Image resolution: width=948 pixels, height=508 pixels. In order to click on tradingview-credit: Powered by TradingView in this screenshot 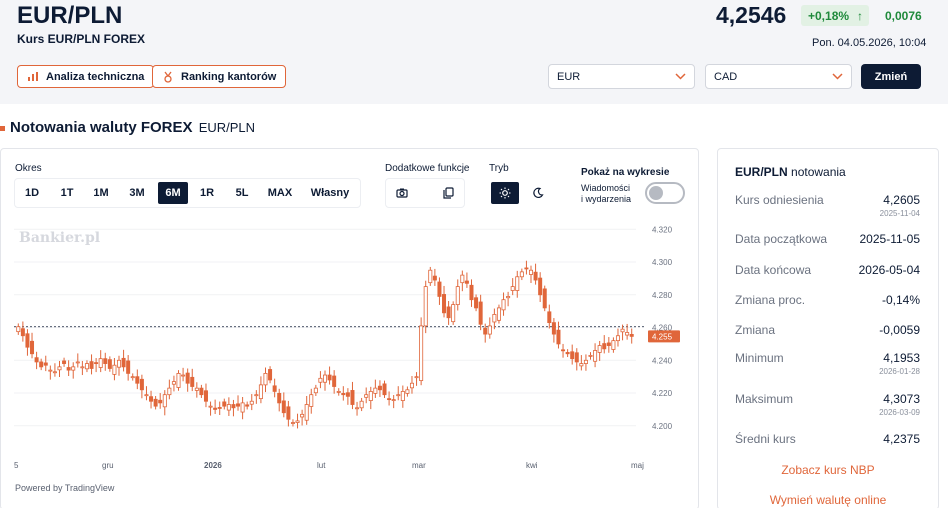, I will do `click(64, 488)`.